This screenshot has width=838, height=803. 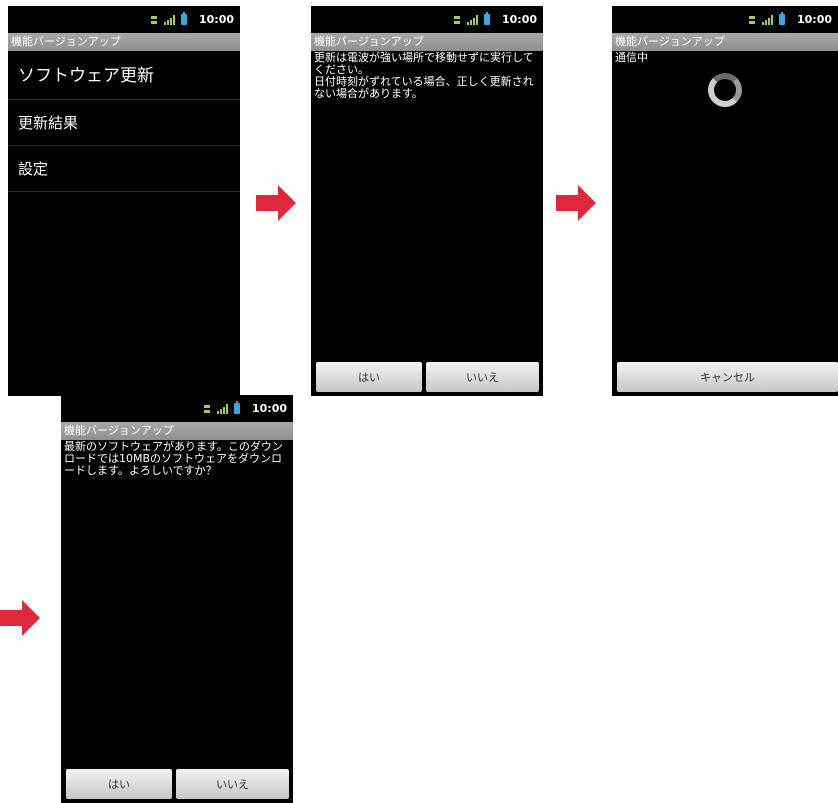 What do you see at coordinates (124, 201) in the screenshot?
I see `screen-menu: 10:00 機能バージョンアップ ソフトウェア更新 更新結果 設定` at bounding box center [124, 201].